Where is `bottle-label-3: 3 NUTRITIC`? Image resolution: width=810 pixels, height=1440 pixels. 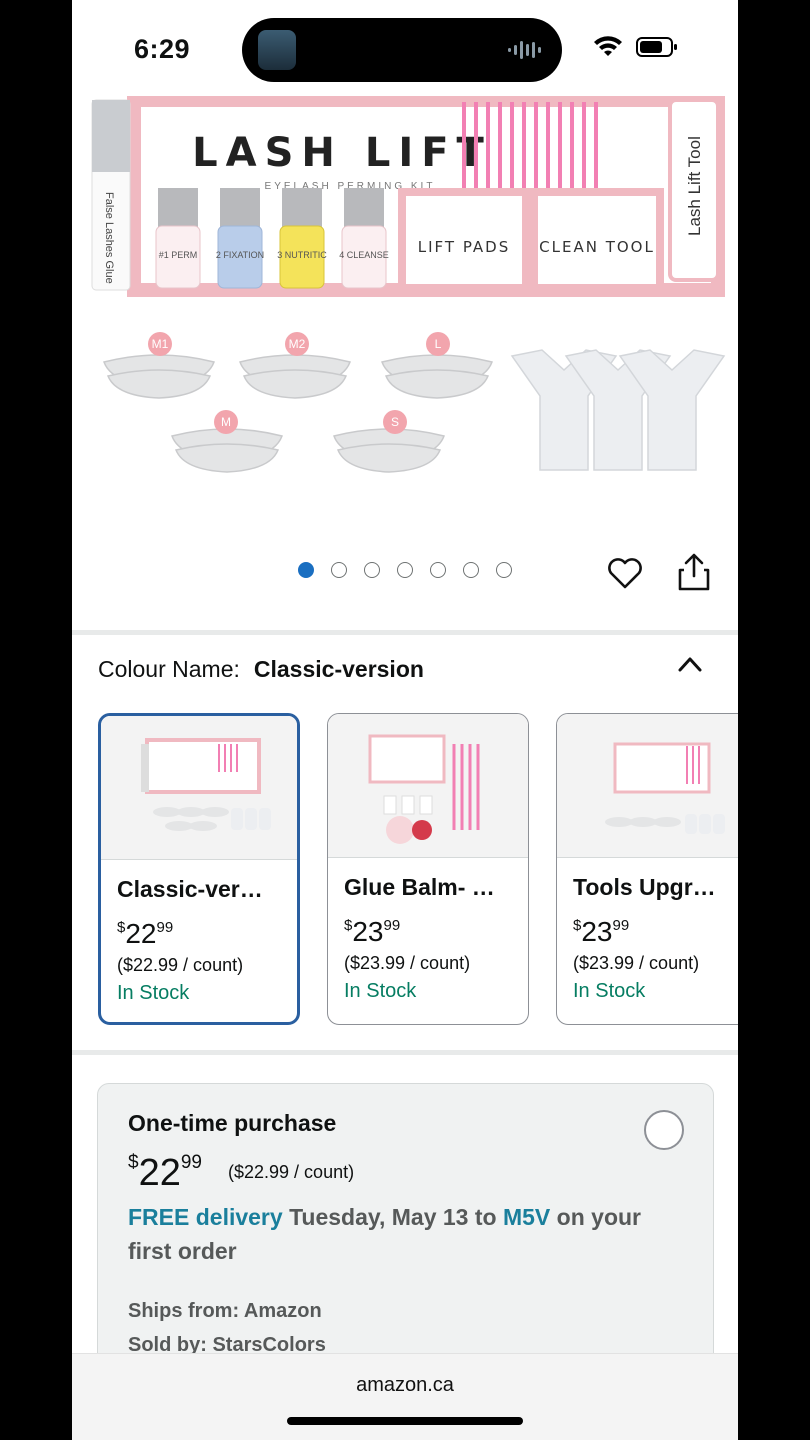 bottle-label-3: 3 NUTRITIC is located at coordinates (302, 255).